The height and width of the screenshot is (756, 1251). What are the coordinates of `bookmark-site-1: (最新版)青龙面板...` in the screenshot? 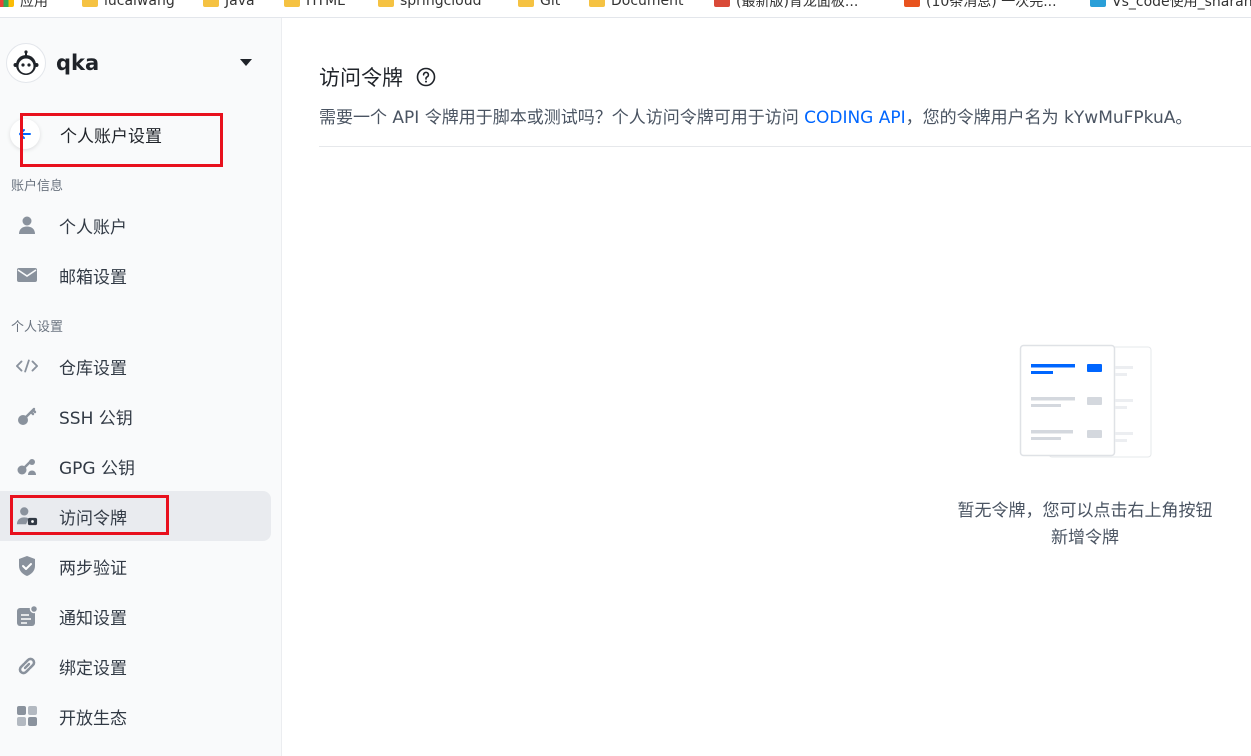 It's located at (786, 5).